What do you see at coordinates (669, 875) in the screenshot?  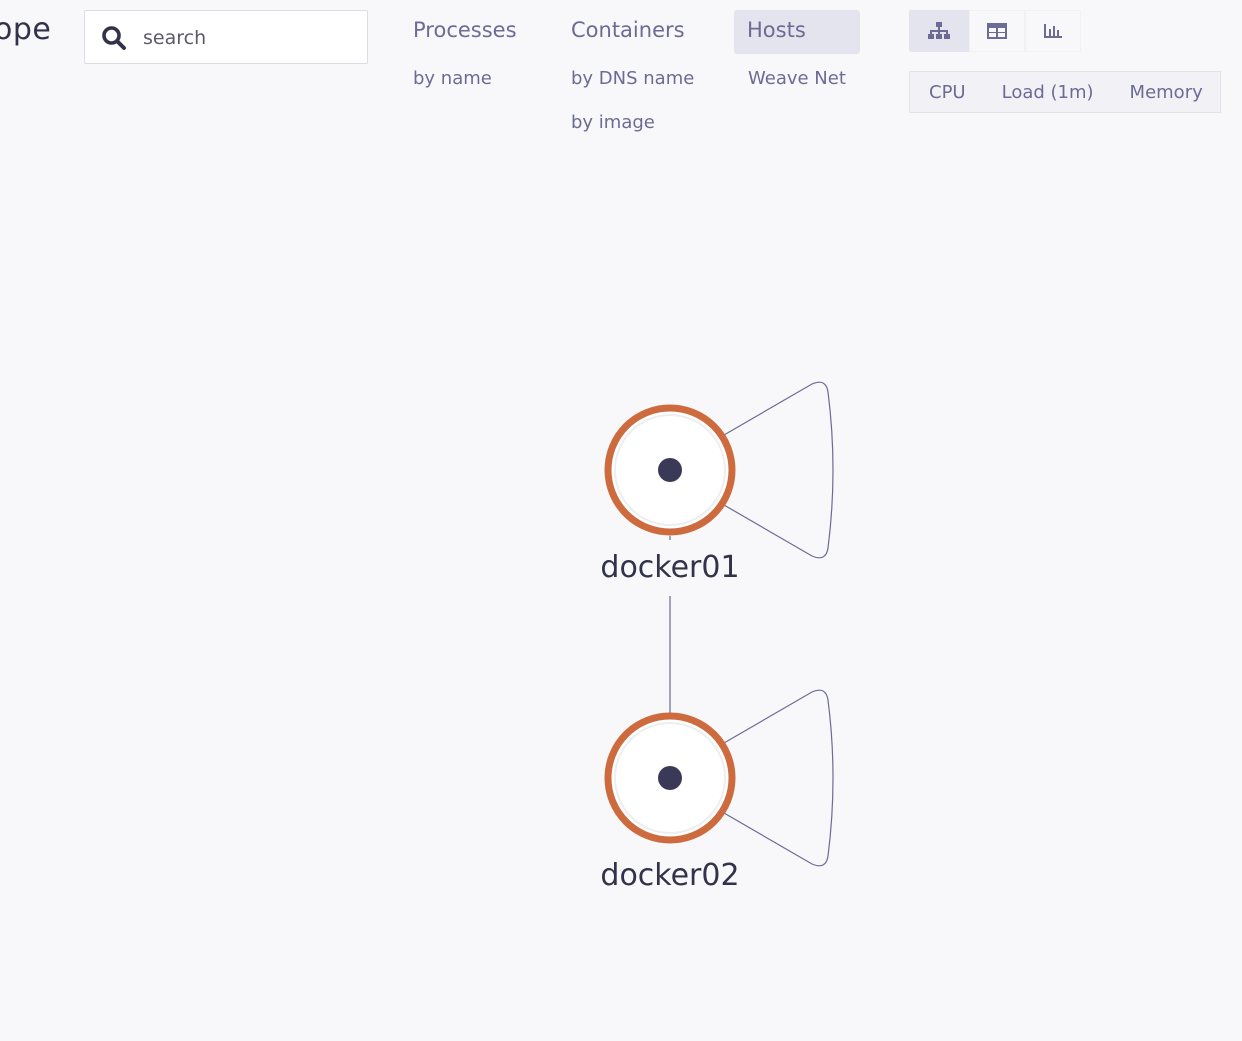 I see `node-label-docker02: docker02` at bounding box center [669, 875].